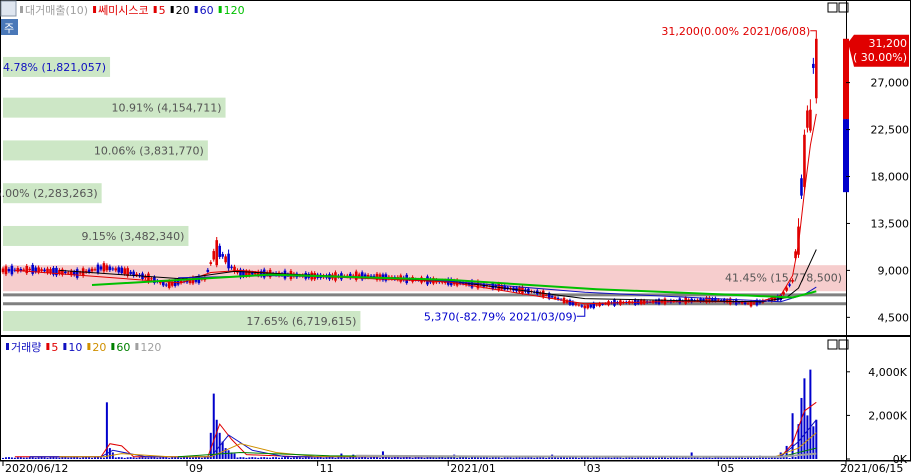 This screenshot has width=911, height=475. Describe the element at coordinates (846, 156) in the screenshot. I see `last-bar-down` at that location.